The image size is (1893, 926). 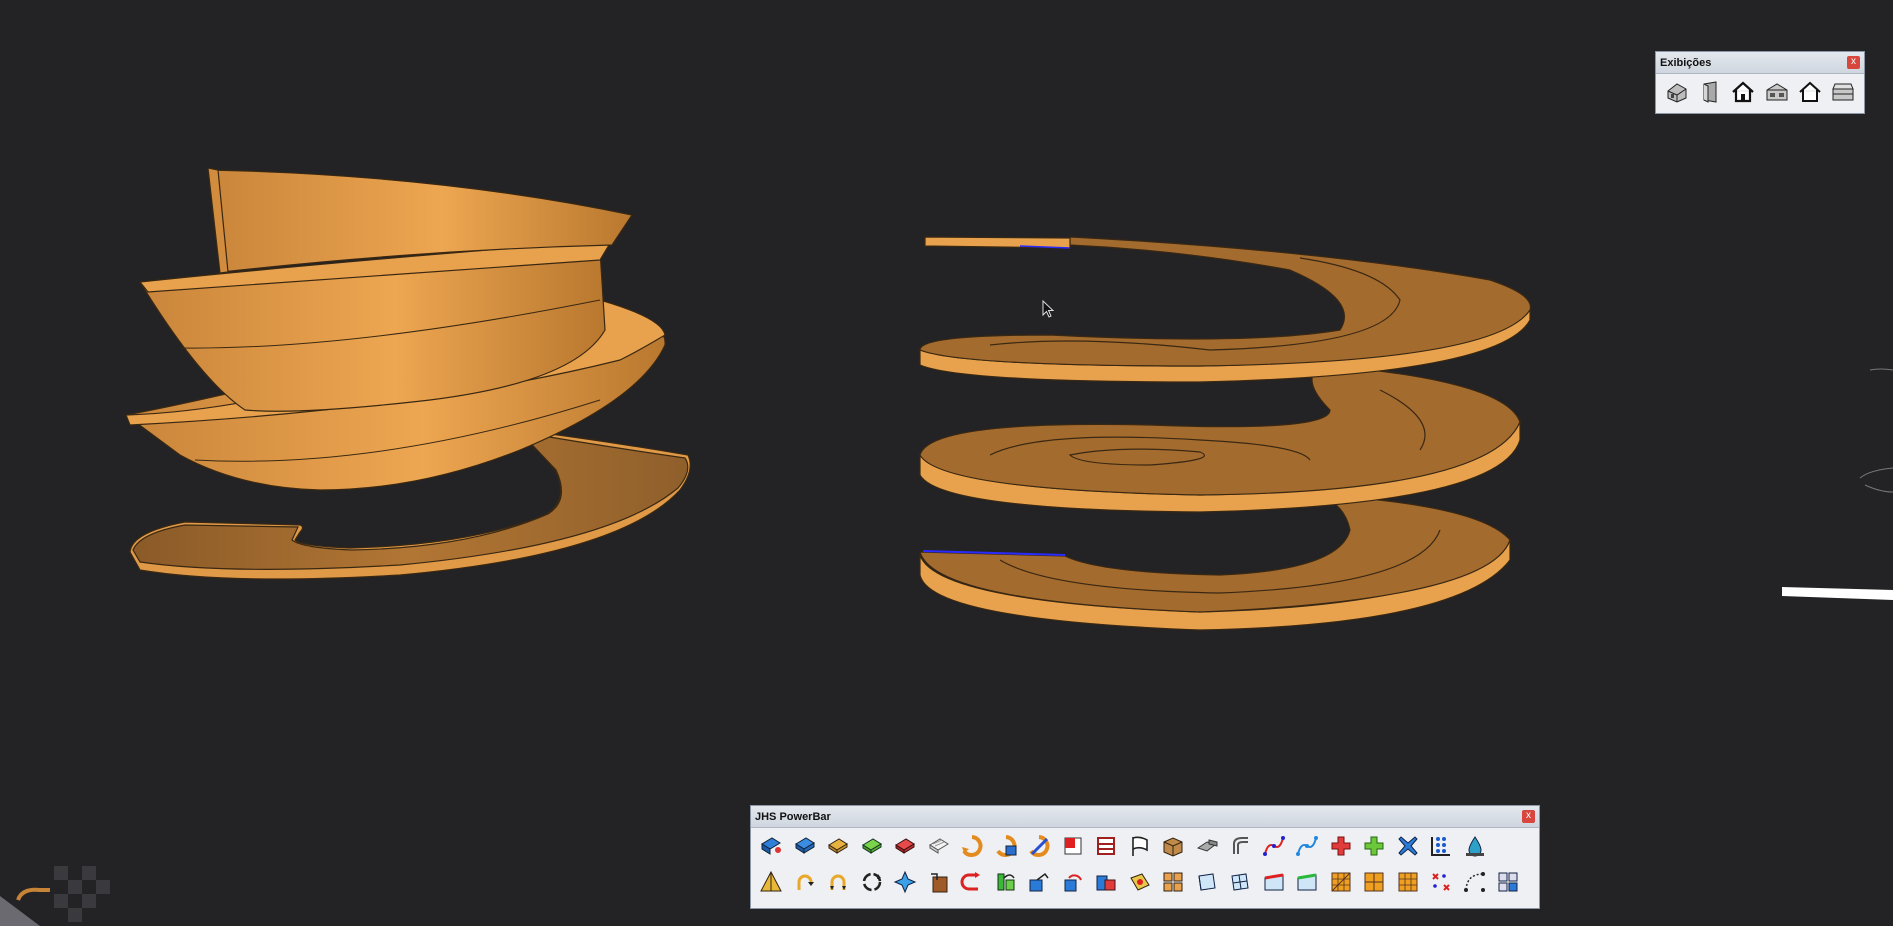 What do you see at coordinates (1676, 92) in the screenshot?
I see `iso-view-icon` at bounding box center [1676, 92].